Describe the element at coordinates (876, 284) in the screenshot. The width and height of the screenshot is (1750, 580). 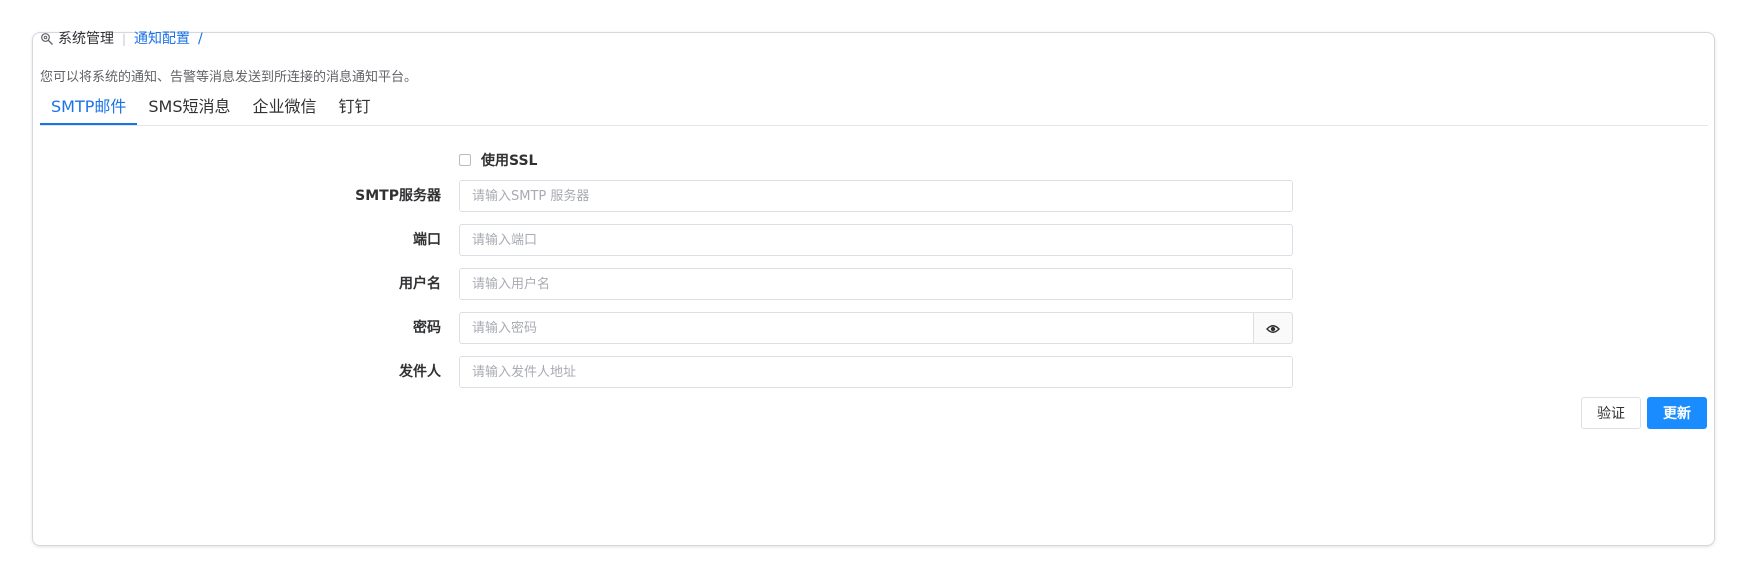
I see `username-input` at that location.